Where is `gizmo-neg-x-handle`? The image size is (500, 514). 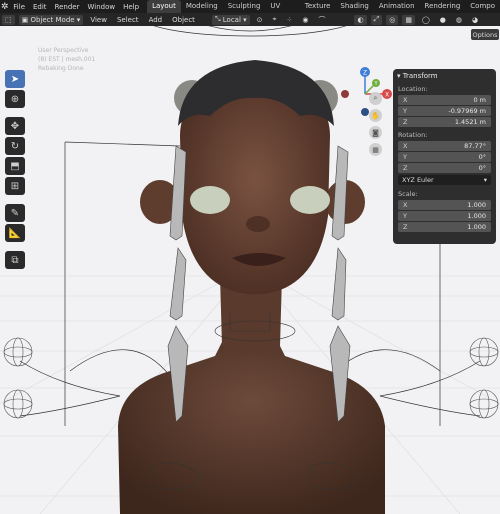 gizmo-neg-x-handle is located at coordinates (345, 94).